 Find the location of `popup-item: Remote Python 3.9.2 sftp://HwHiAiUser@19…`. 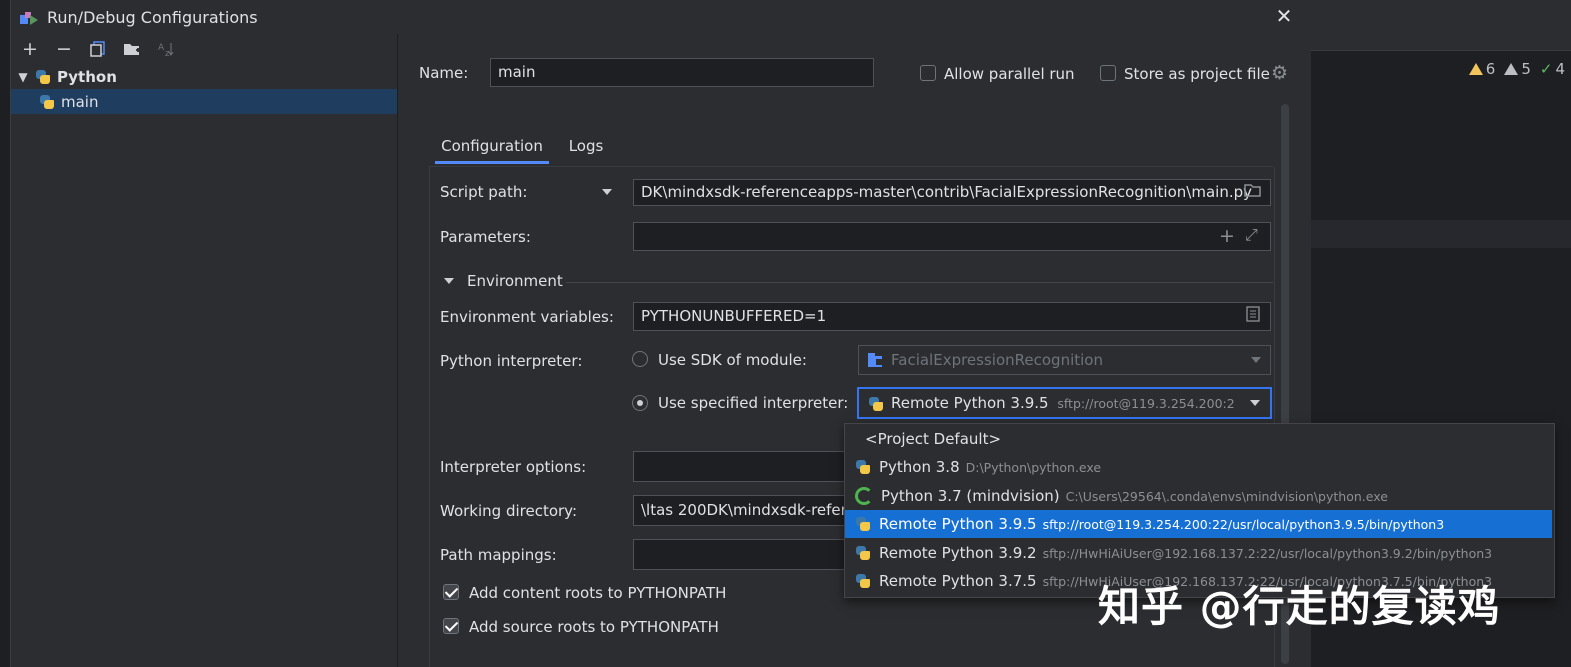

popup-item: Remote Python 3.9.2 sftp://HwHiAiUser@19… is located at coordinates (1198, 553).